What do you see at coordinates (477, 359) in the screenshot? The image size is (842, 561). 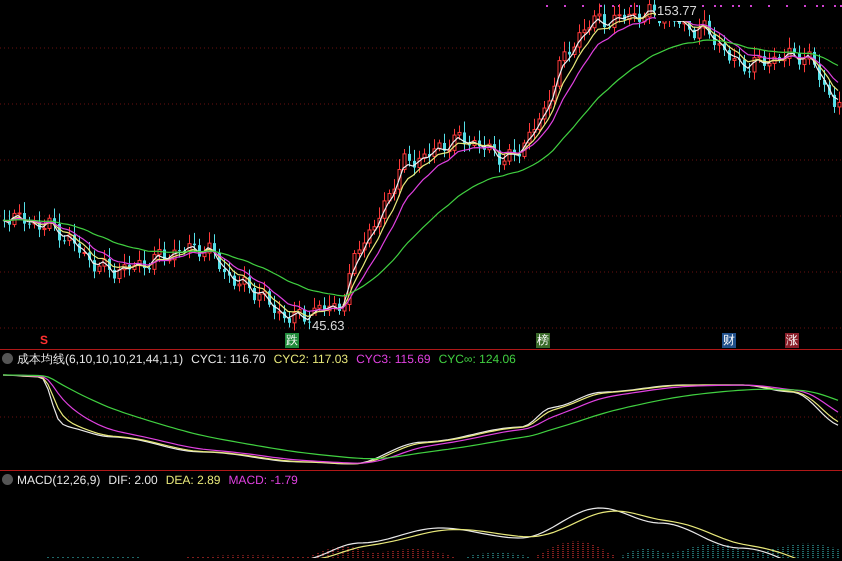 I see `indicator-value: CYC∞: 124.06` at bounding box center [477, 359].